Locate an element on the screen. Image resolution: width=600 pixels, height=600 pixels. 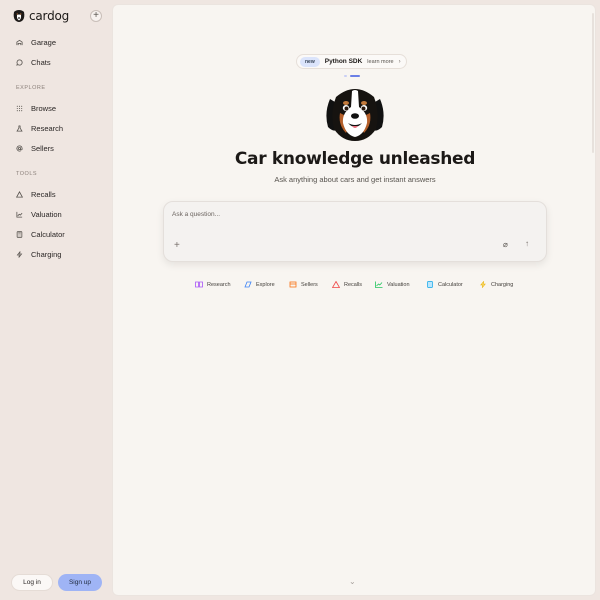
send-arrow-icon: ↑ is located at coordinates (527, 243).